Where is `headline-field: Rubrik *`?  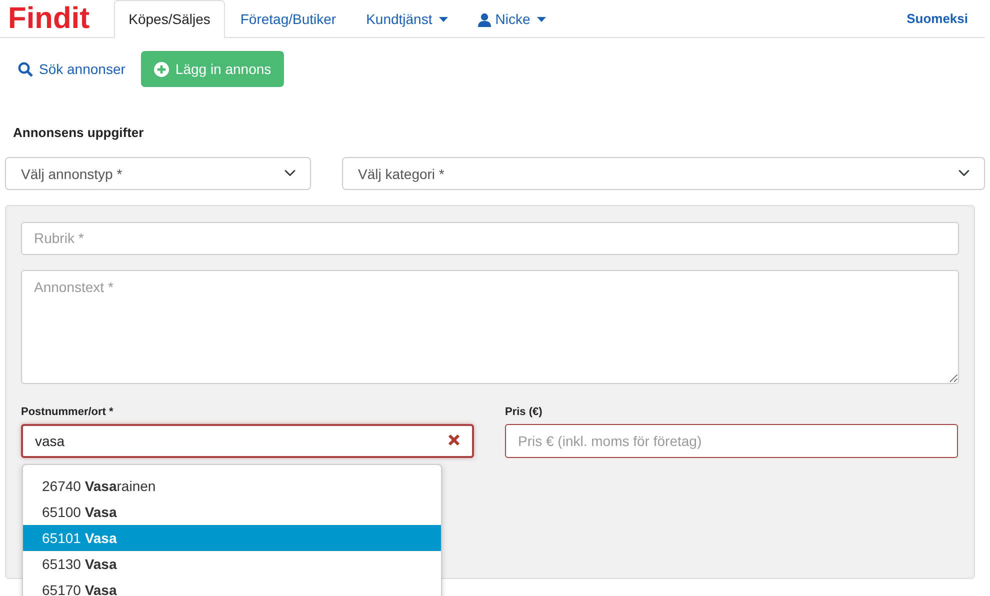 headline-field: Rubrik * is located at coordinates (490, 238).